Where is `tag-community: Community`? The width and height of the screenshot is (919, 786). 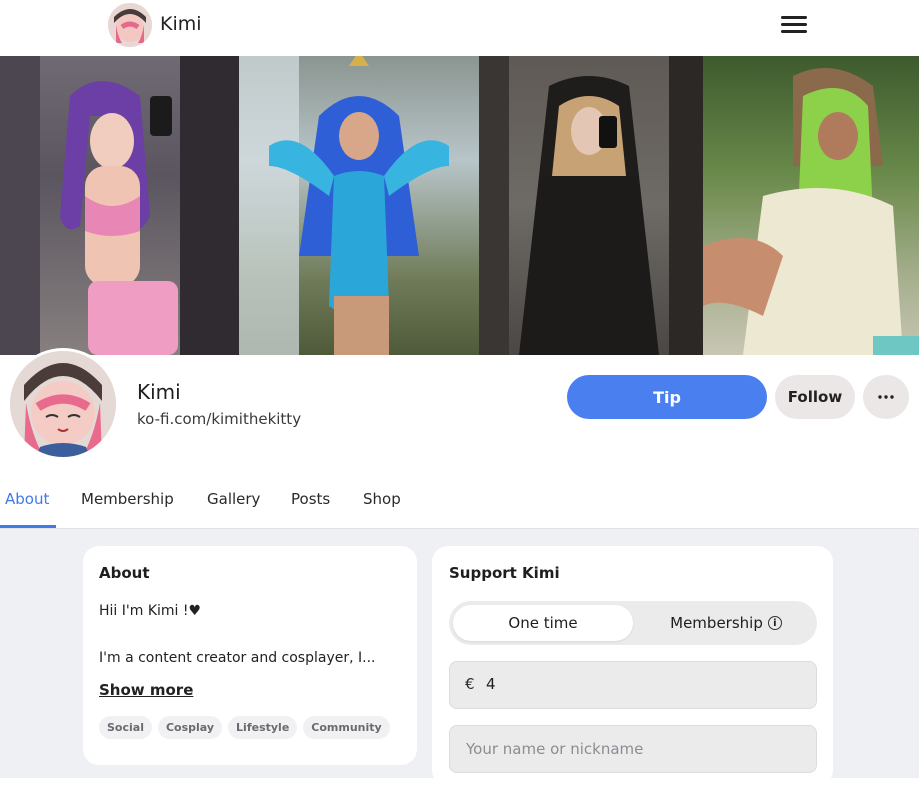
tag-community: Community is located at coordinates (346, 727).